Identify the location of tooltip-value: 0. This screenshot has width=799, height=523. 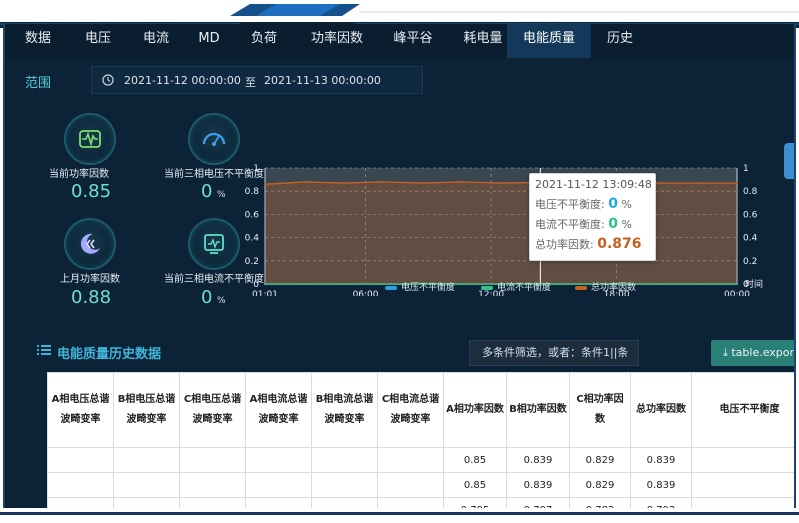
(613, 204).